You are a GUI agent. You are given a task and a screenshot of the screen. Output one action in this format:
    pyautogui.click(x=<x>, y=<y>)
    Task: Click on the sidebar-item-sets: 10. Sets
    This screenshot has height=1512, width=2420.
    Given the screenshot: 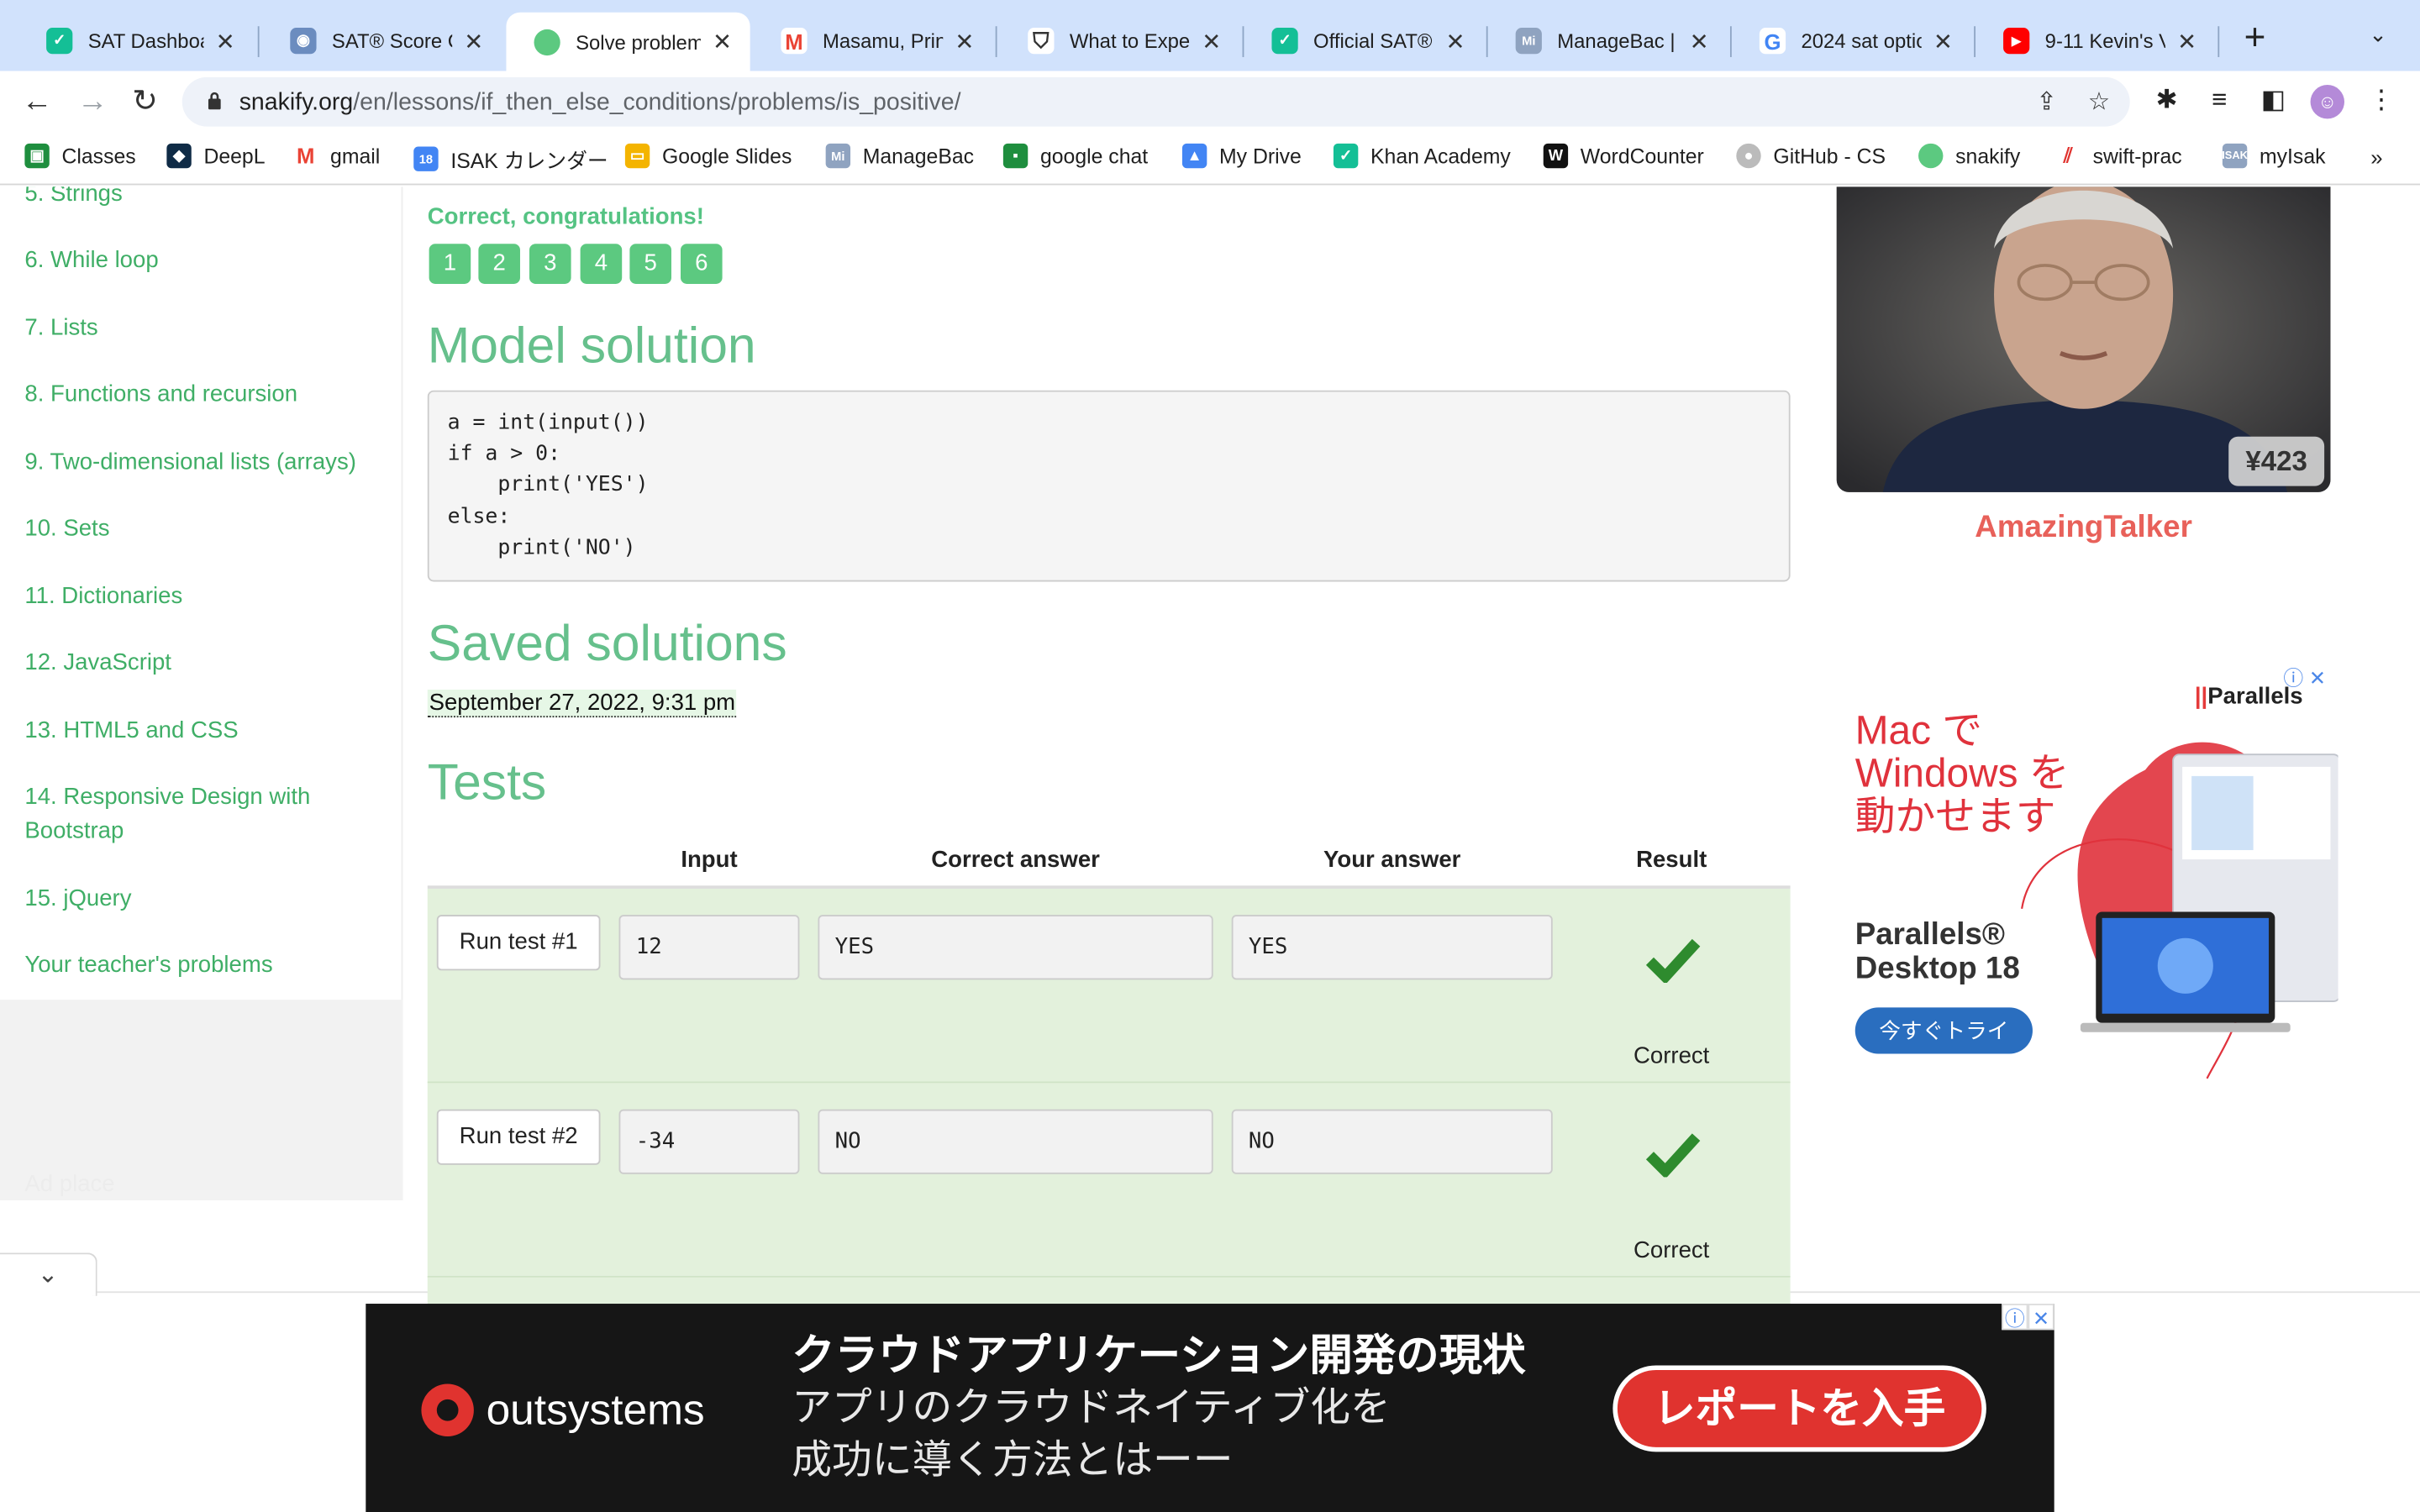 What is the action you would take?
    pyautogui.click(x=202, y=529)
    